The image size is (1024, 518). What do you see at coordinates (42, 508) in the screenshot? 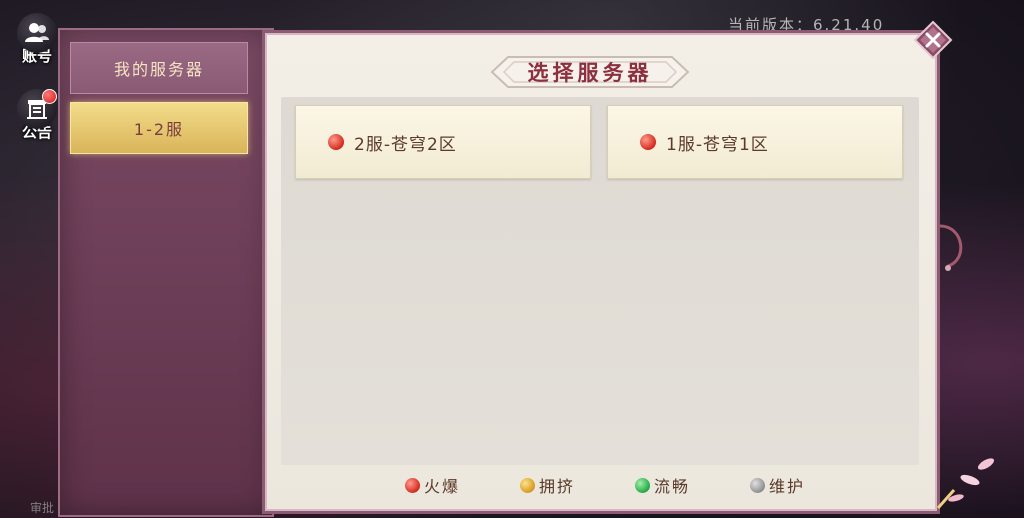
I see `bottom-hint: 审批` at bounding box center [42, 508].